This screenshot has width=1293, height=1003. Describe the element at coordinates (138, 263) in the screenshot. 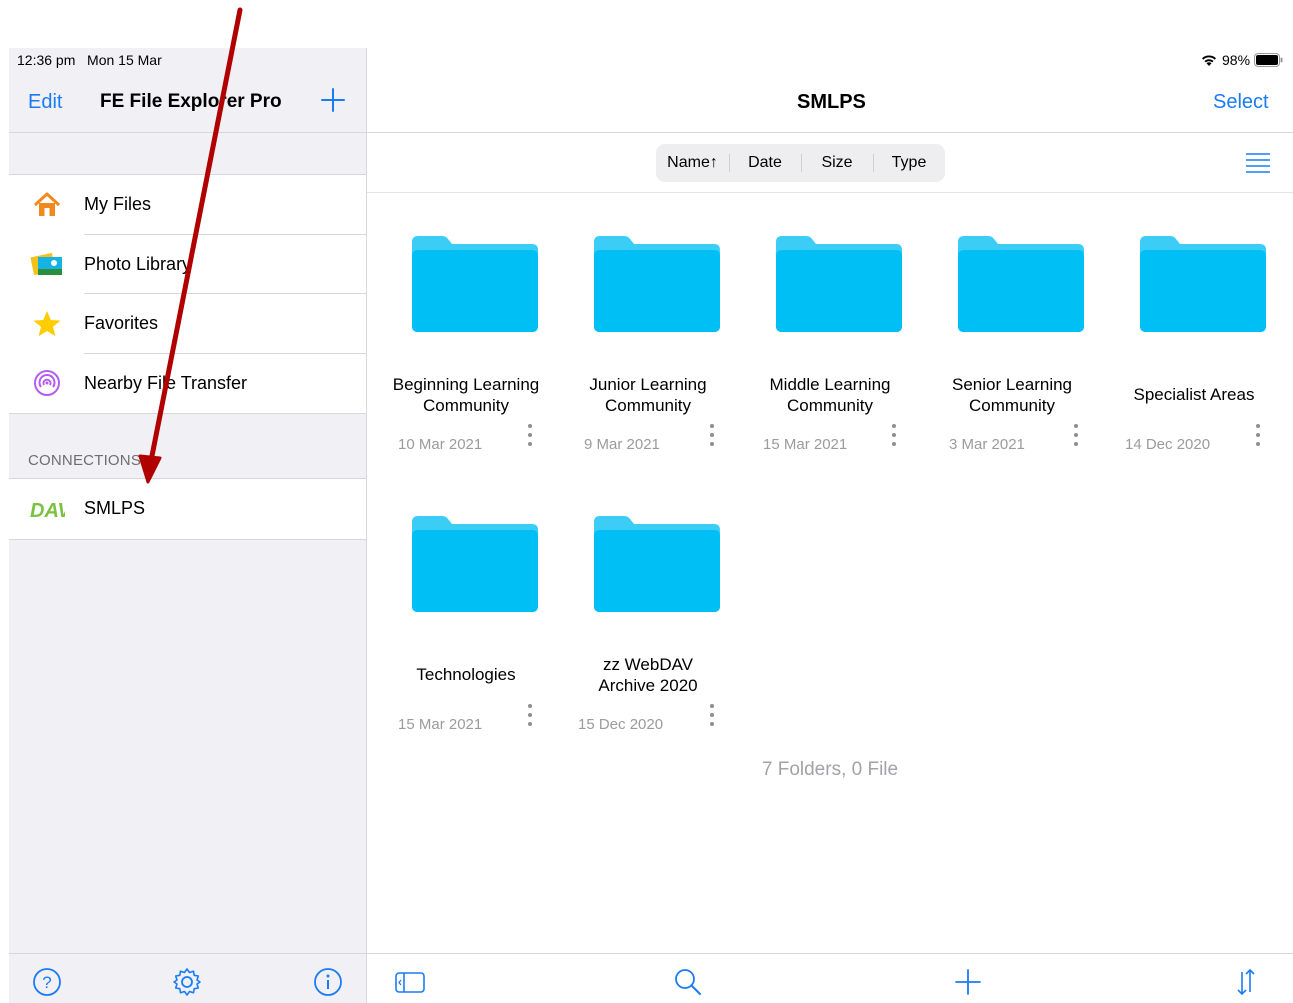

I see `sidebar-item-label: Photo Library` at that location.